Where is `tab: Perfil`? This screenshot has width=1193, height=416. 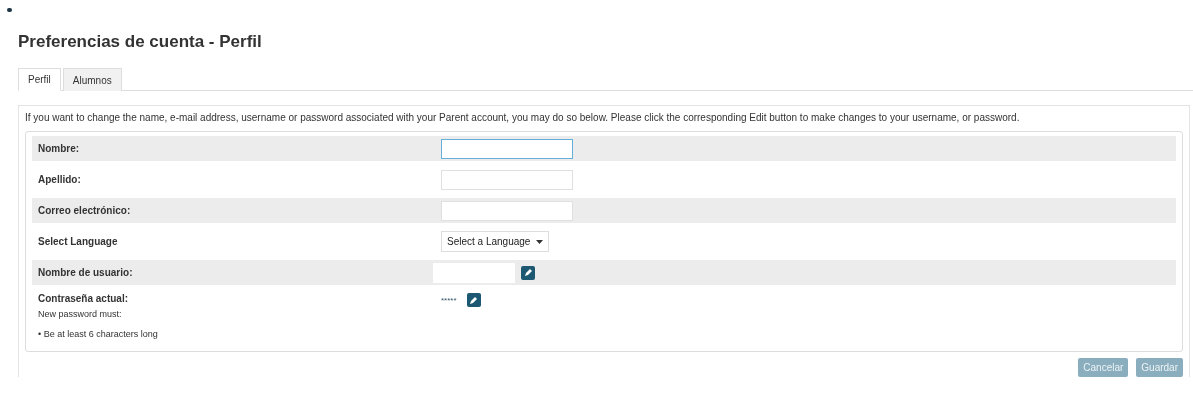
tab: Perfil is located at coordinates (39, 79).